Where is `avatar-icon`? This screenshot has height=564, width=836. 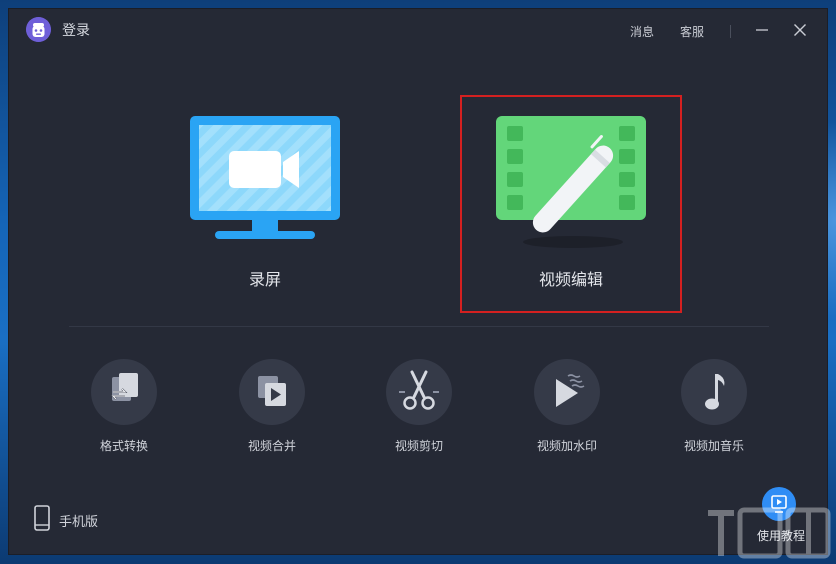 avatar-icon is located at coordinates (38, 29).